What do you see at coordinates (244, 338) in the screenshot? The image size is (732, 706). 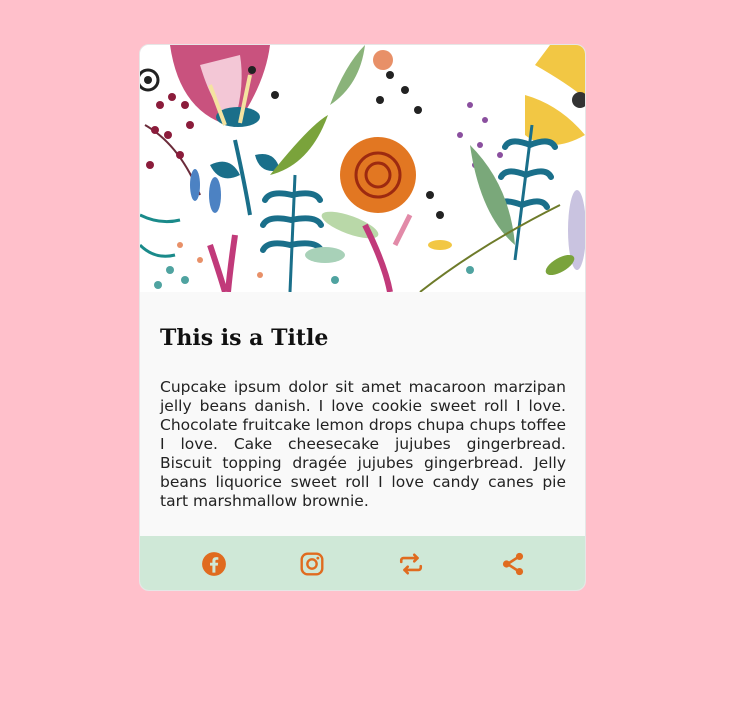 I see `card-title: This is a Title` at bounding box center [244, 338].